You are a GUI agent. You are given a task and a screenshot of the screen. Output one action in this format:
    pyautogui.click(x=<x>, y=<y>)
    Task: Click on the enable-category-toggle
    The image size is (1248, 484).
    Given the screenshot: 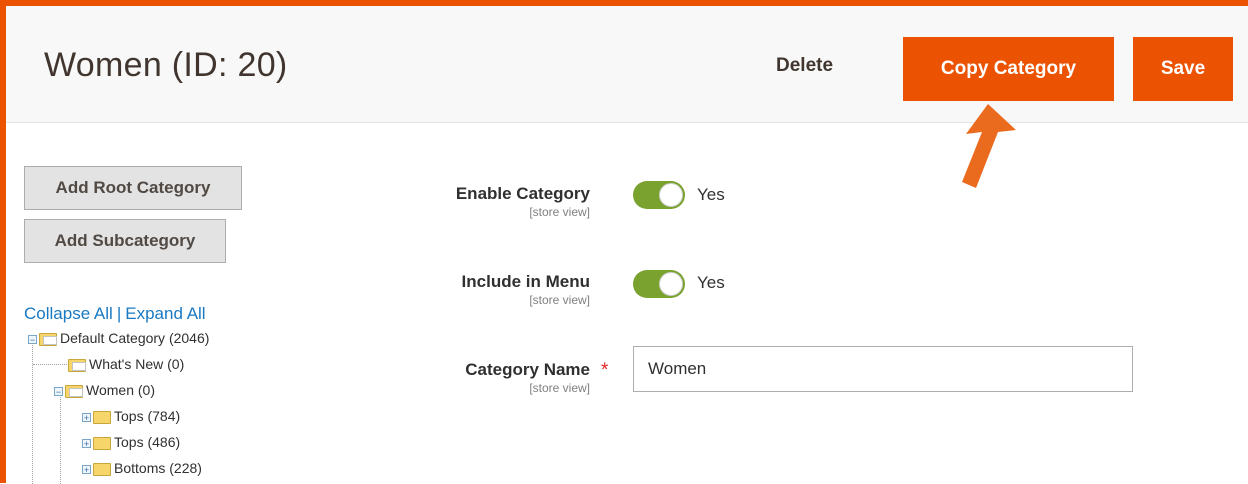 What is the action you would take?
    pyautogui.click(x=659, y=195)
    